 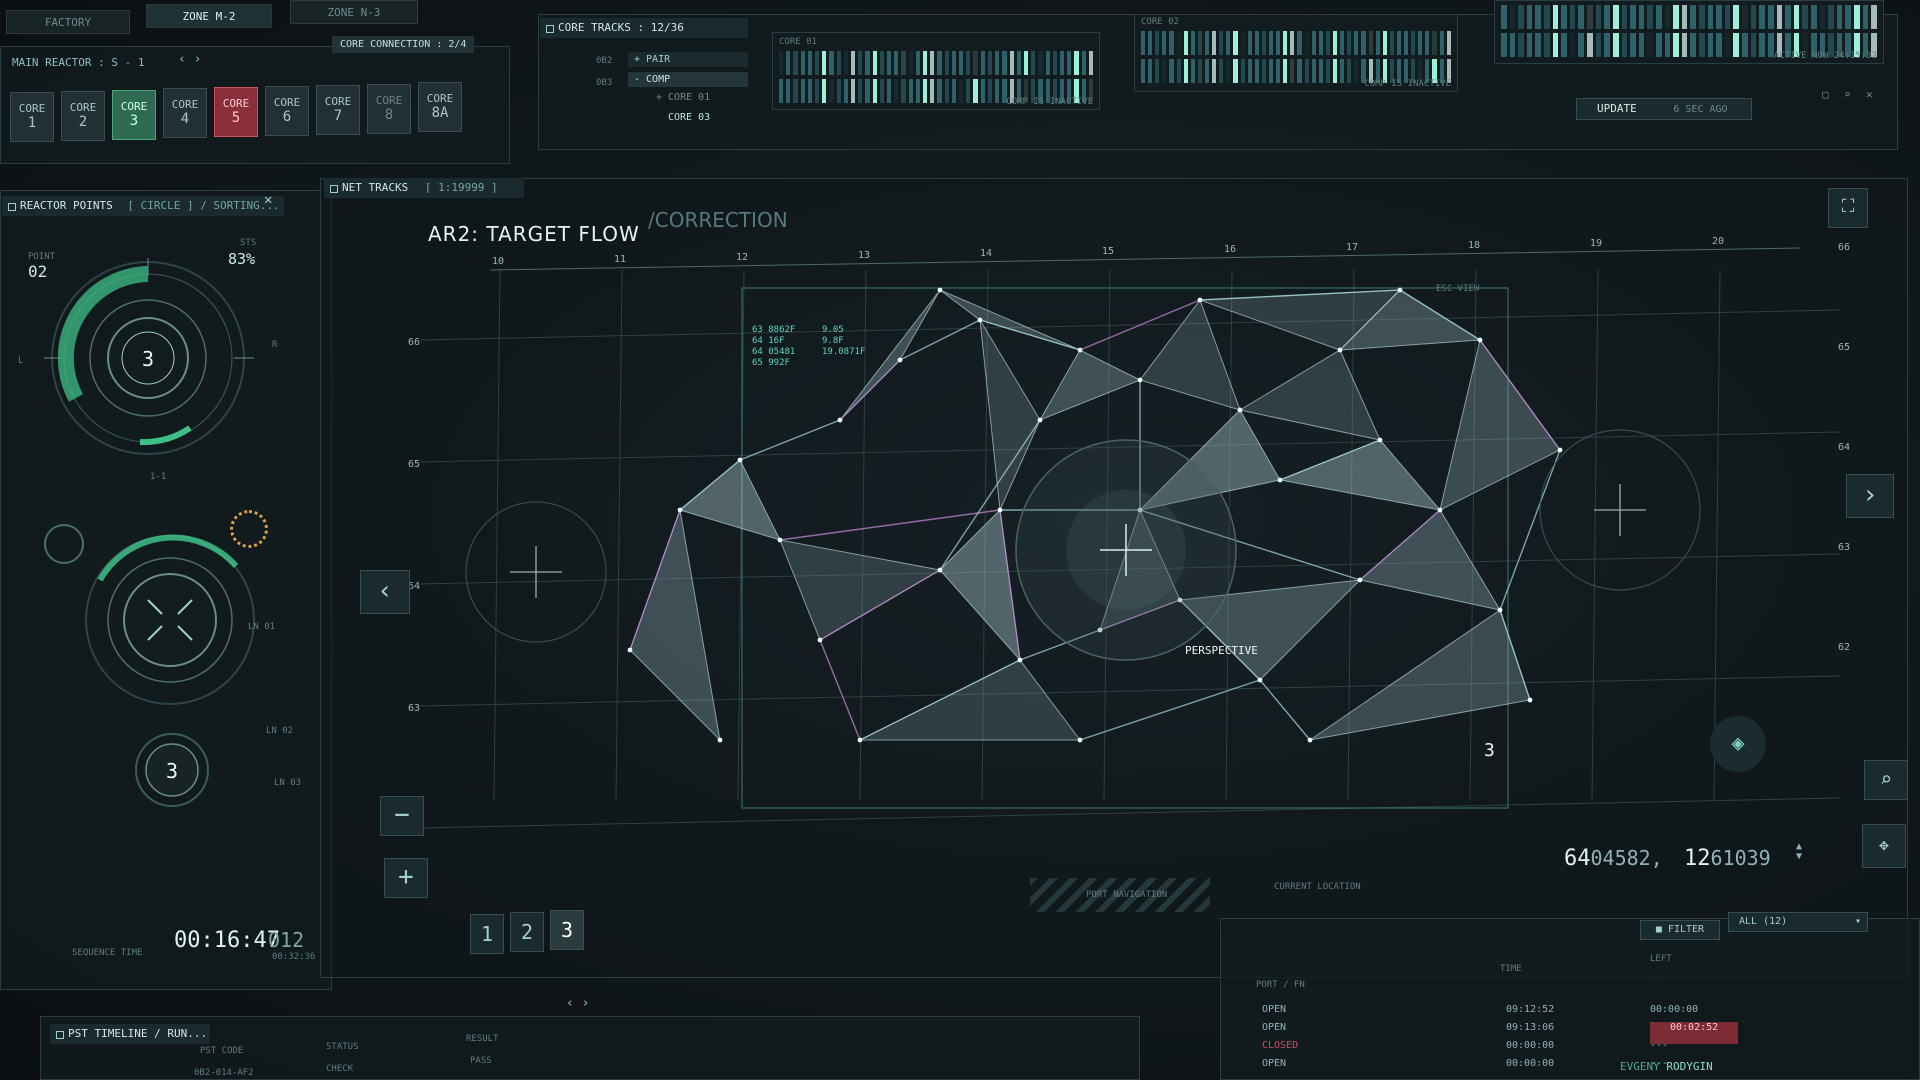 I want to click on reactor-dial-icon, so click(x=64, y=544).